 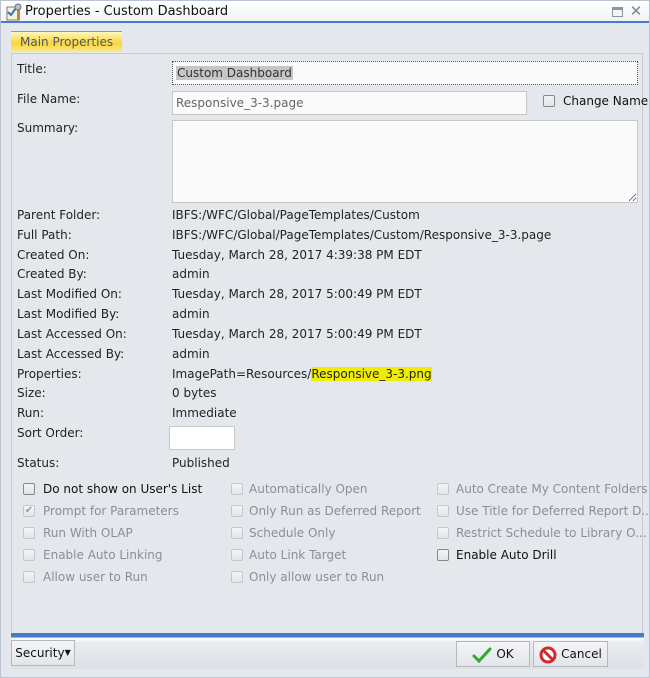 What do you see at coordinates (349, 103) in the screenshot?
I see `file-name-input: Responsive_3-3.page` at bounding box center [349, 103].